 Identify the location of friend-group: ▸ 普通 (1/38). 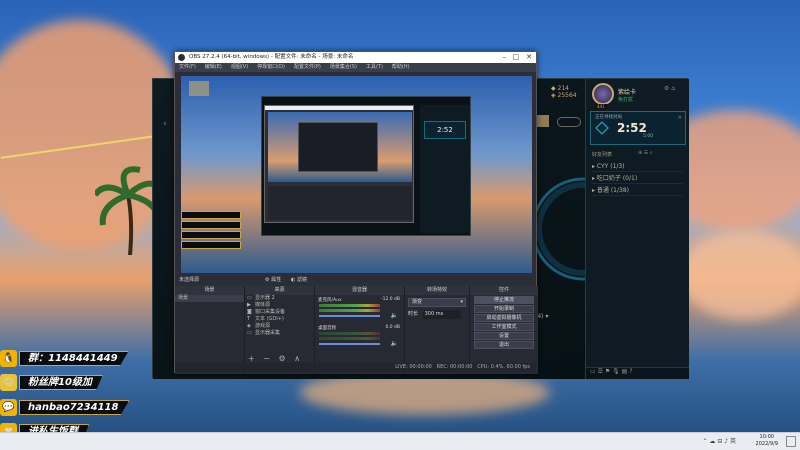
(637, 190).